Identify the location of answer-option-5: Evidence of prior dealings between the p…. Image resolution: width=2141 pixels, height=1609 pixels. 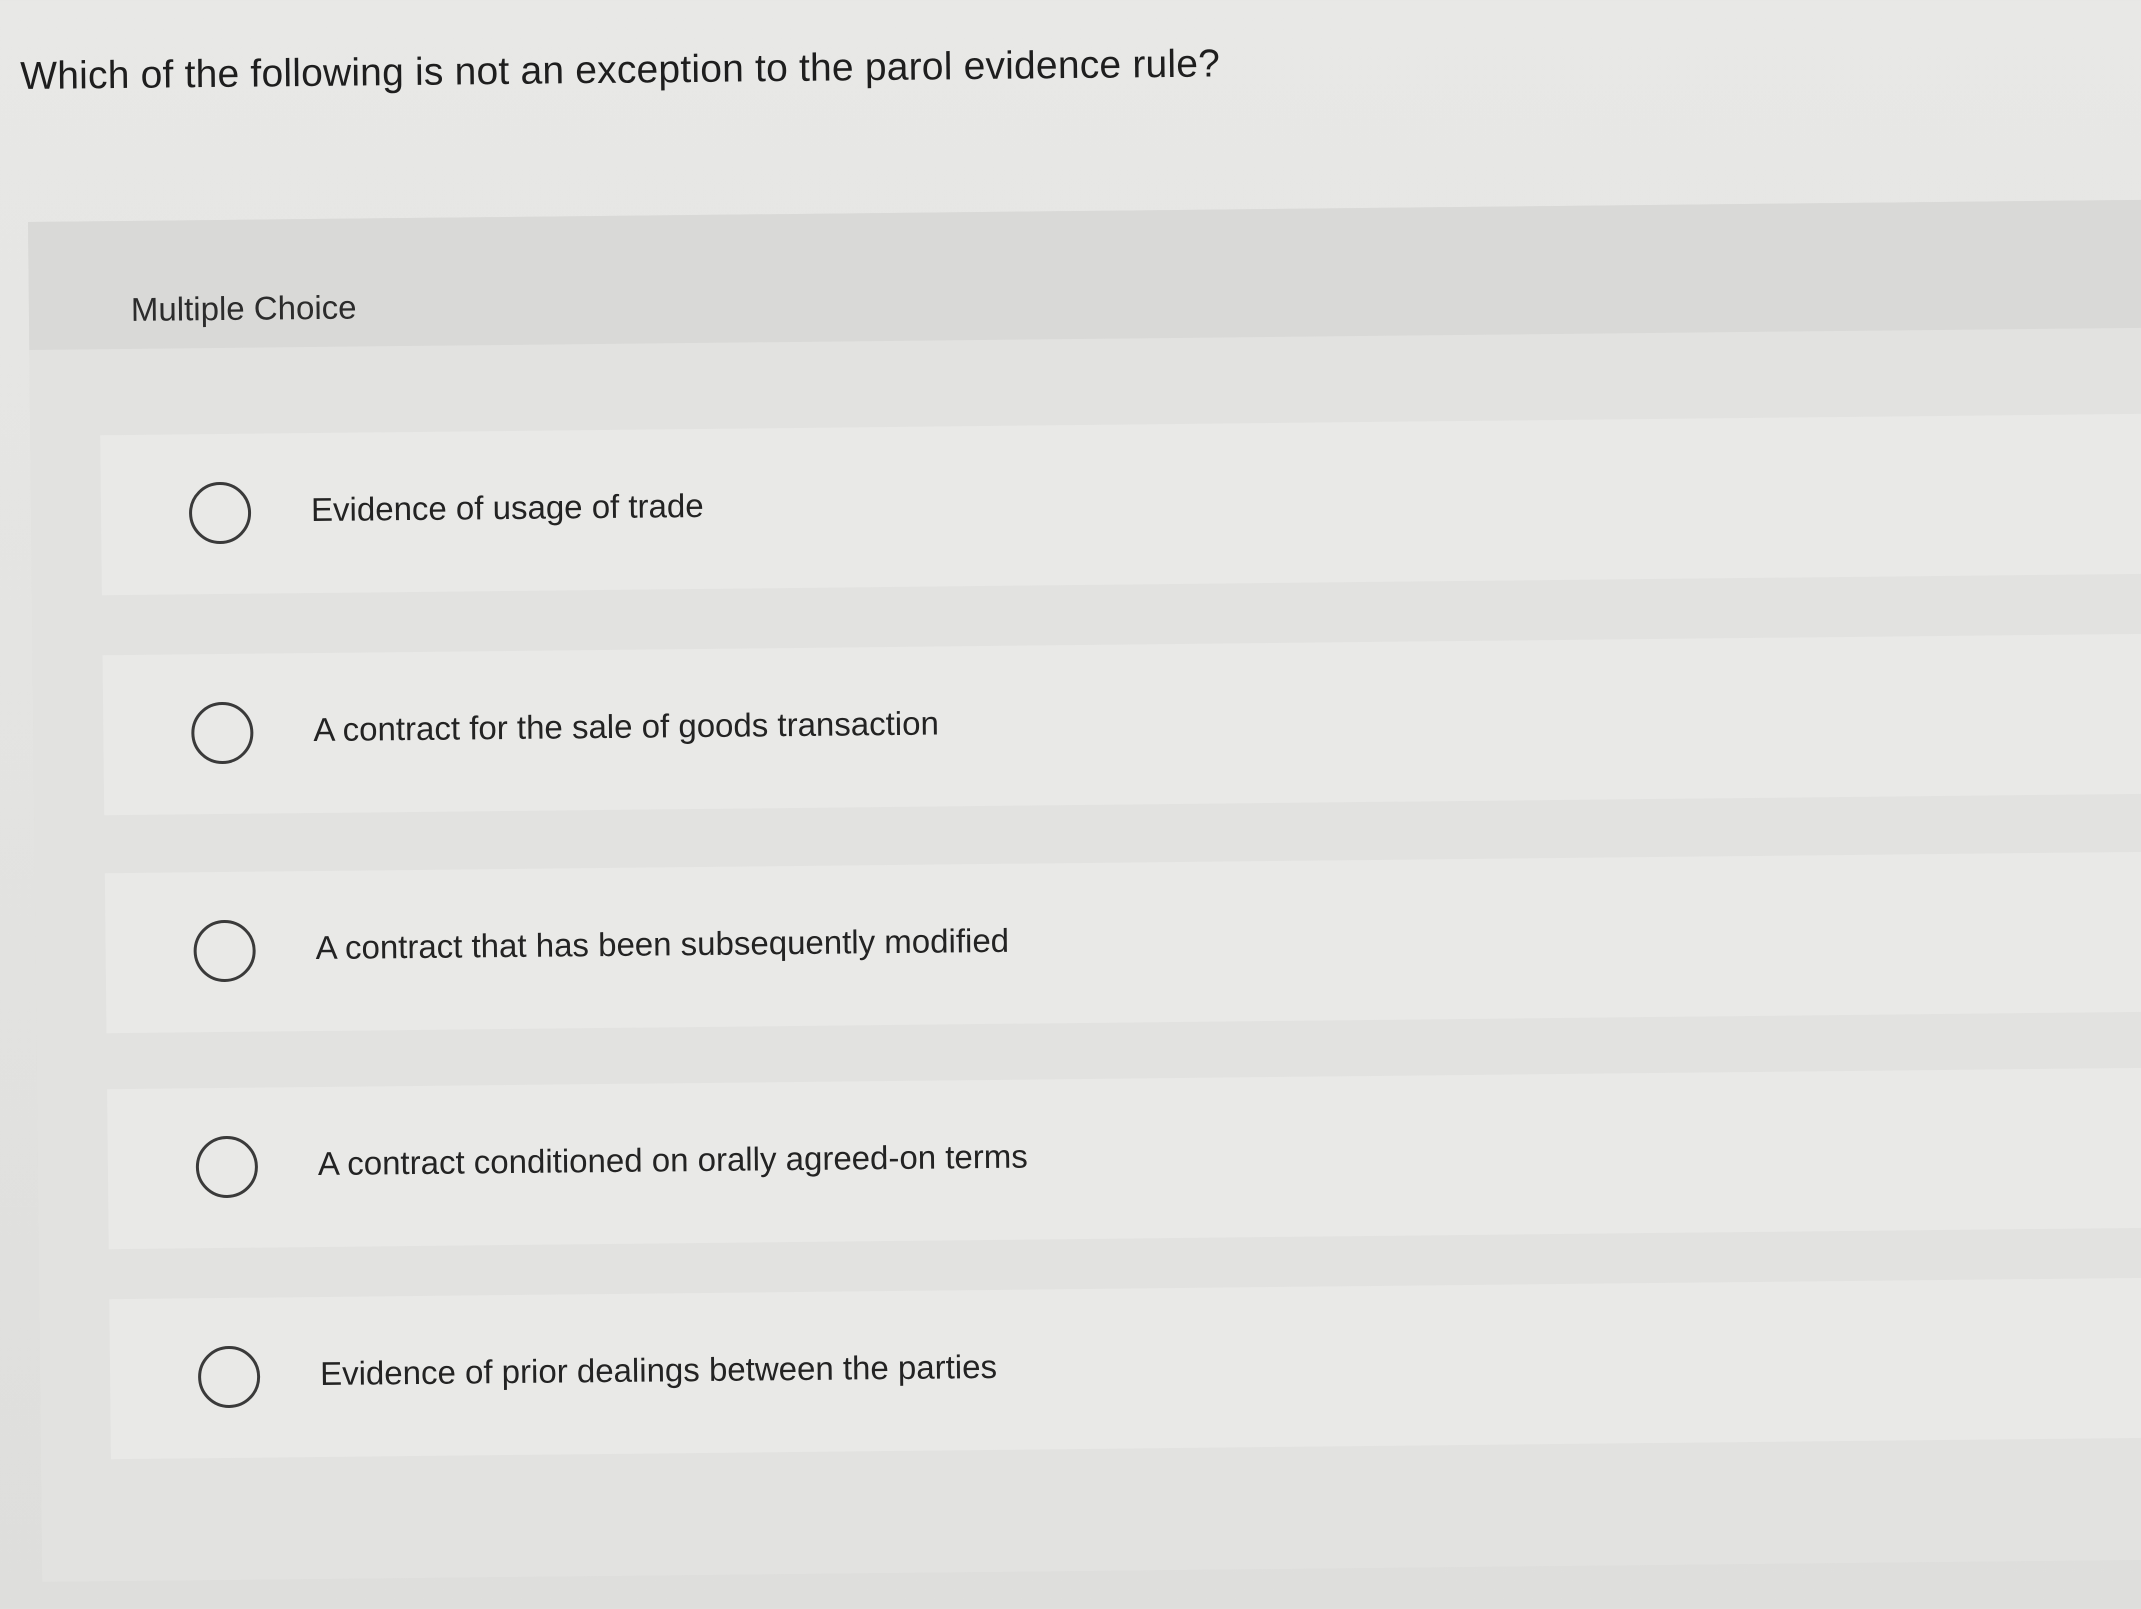
(1125, 1368).